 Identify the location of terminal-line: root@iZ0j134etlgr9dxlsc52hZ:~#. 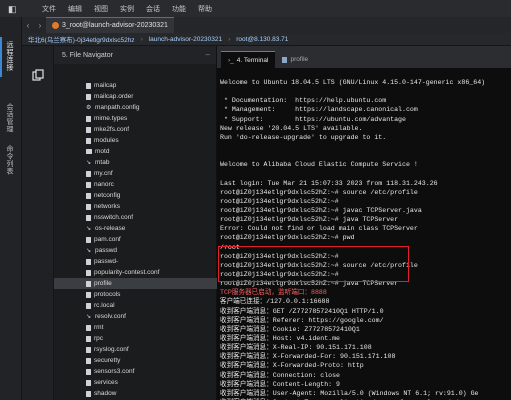
(279, 274).